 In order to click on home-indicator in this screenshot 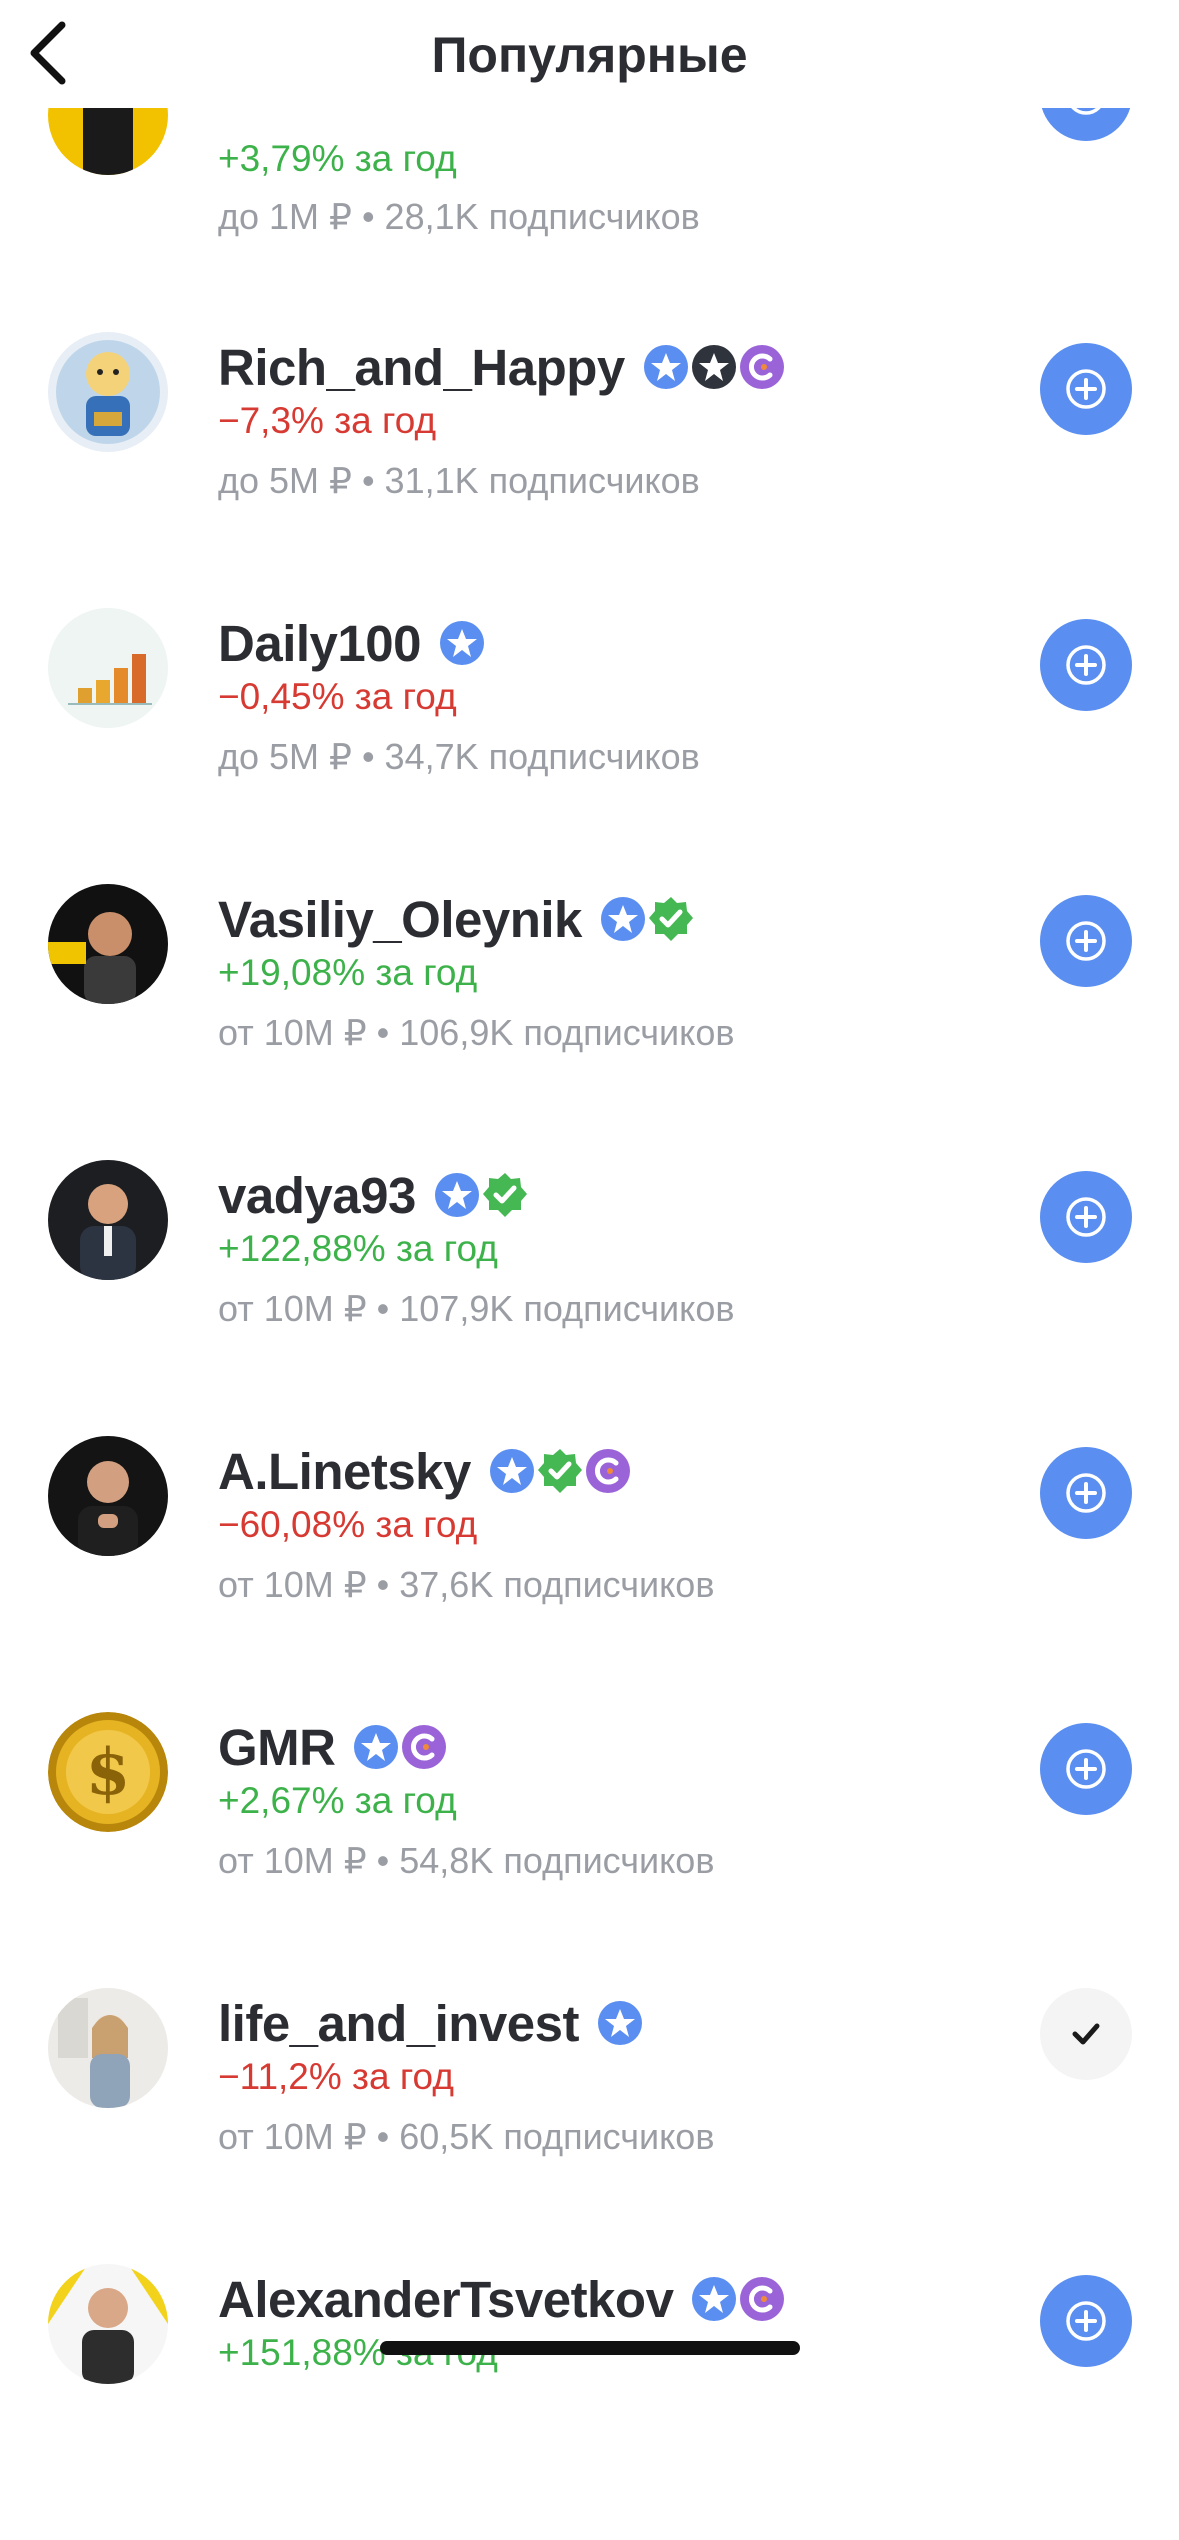, I will do `click(590, 2348)`.